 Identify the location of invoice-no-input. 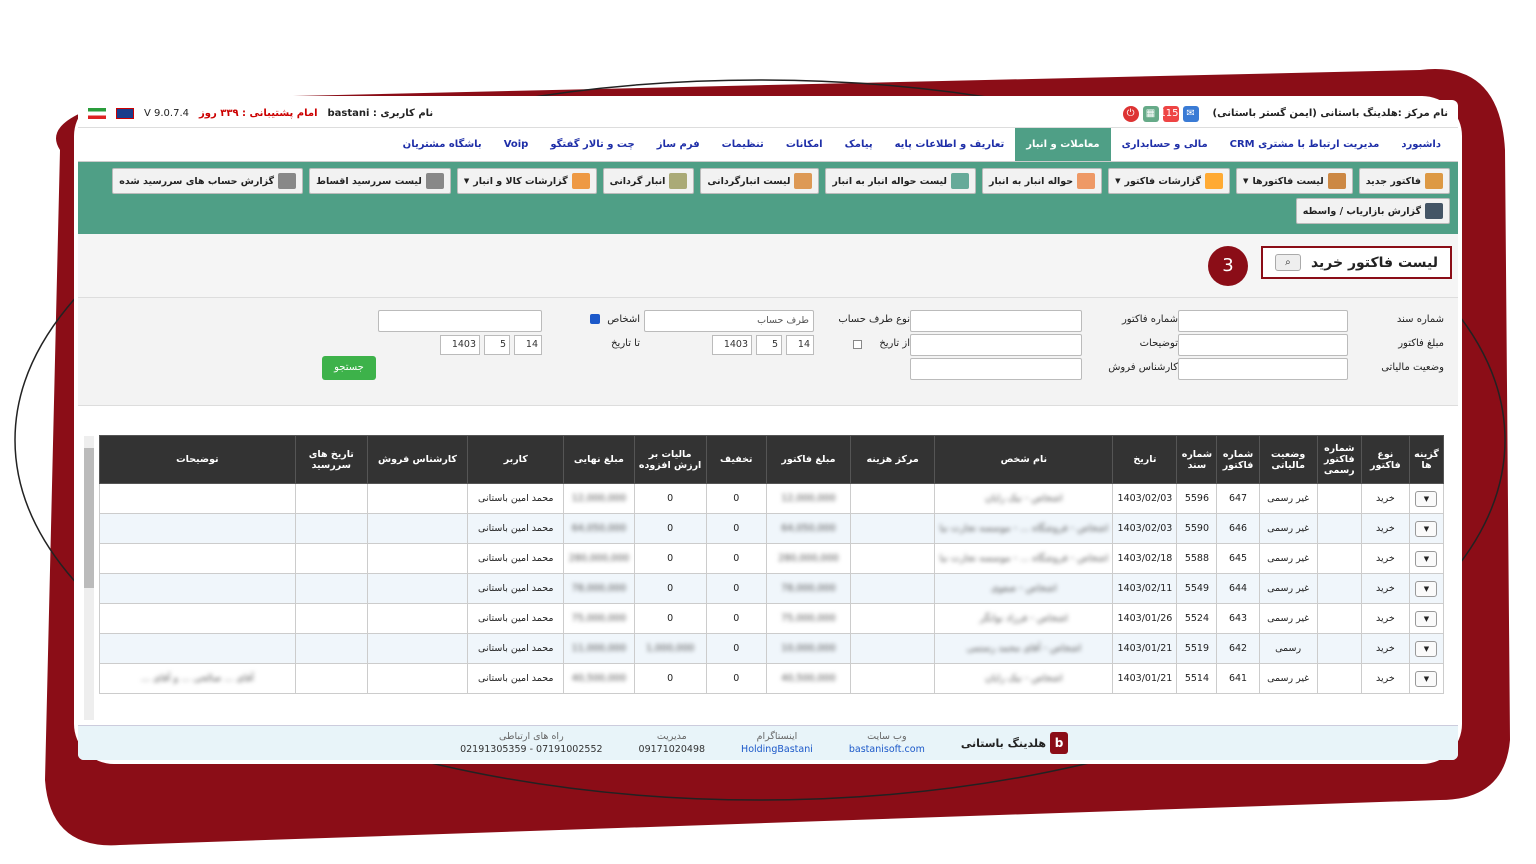
(996, 321).